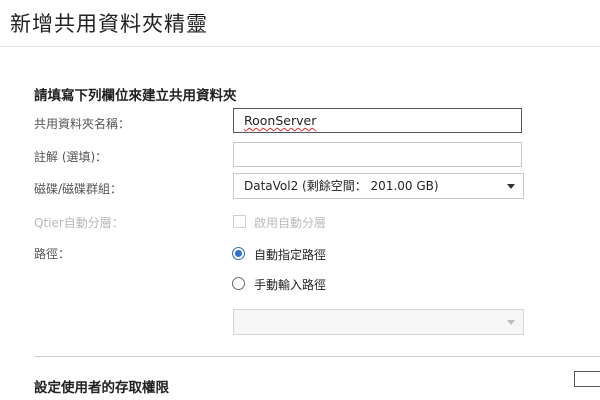 The height and width of the screenshot is (400, 600). I want to click on folder-name-label: 共用資料夾名稱：, so click(82, 124).